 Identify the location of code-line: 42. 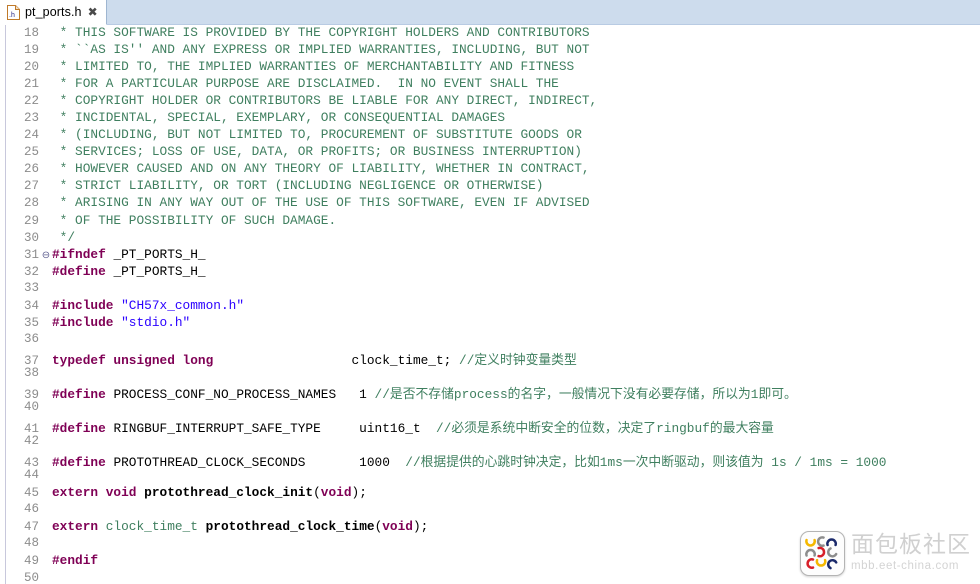
(490, 442).